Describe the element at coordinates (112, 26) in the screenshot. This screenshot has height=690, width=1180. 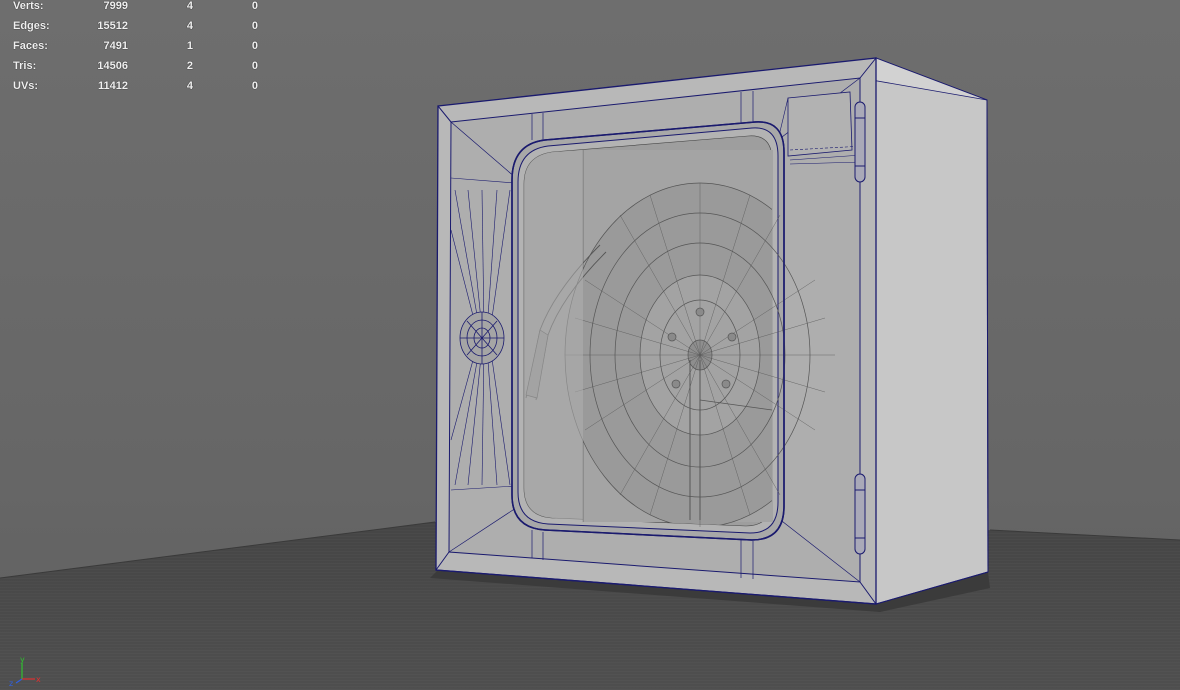
I see `hud-value-total: 15512` at that location.